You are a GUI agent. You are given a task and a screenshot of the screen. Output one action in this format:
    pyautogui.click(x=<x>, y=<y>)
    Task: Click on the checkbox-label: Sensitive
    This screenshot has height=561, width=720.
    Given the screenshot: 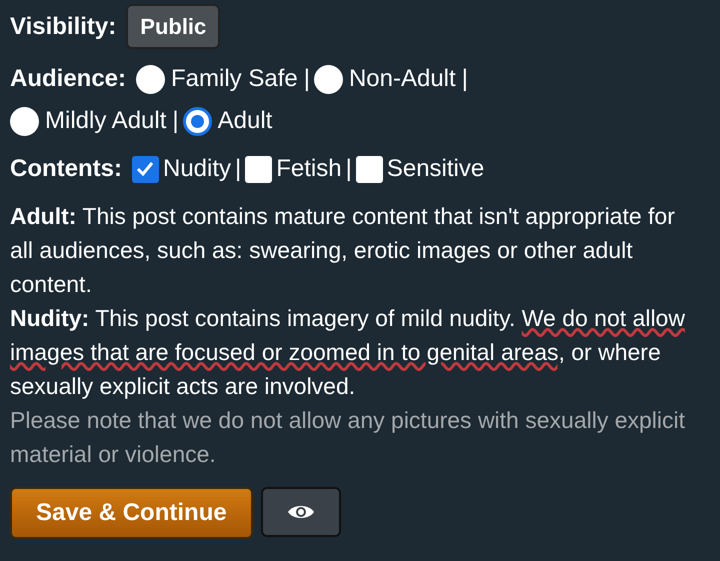 What is the action you would take?
    pyautogui.click(x=435, y=169)
    